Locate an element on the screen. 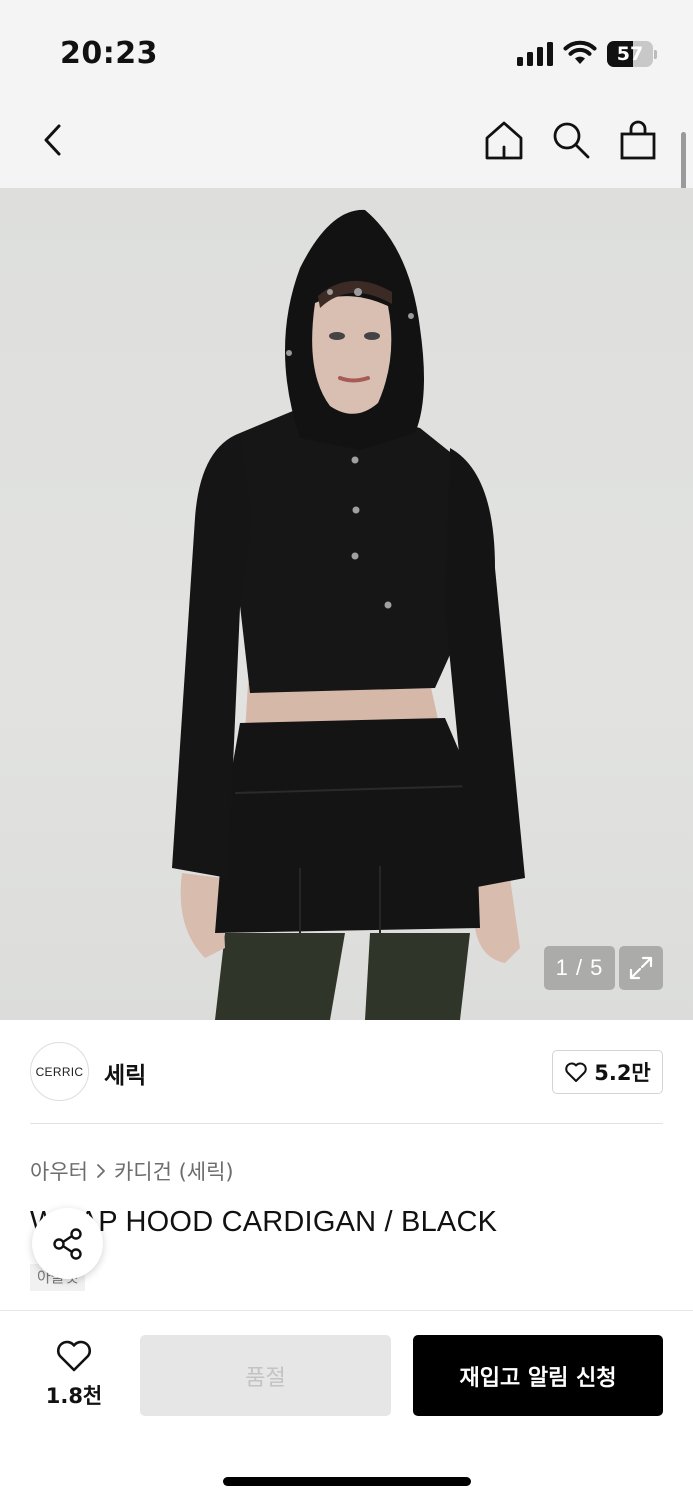 This screenshot has width=693, height=1500. wishlist-button: 1.8천 is located at coordinates (74, 1374).